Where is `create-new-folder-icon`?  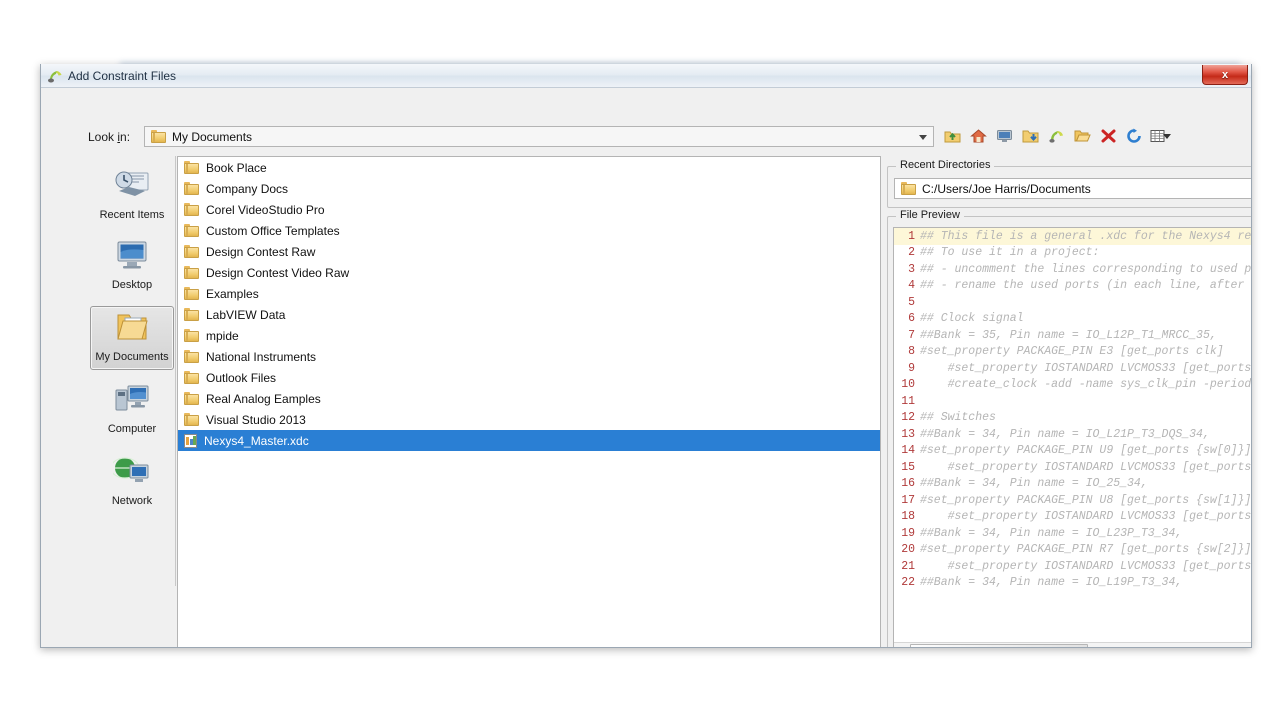
create-new-folder-icon is located at coordinates (1030, 136).